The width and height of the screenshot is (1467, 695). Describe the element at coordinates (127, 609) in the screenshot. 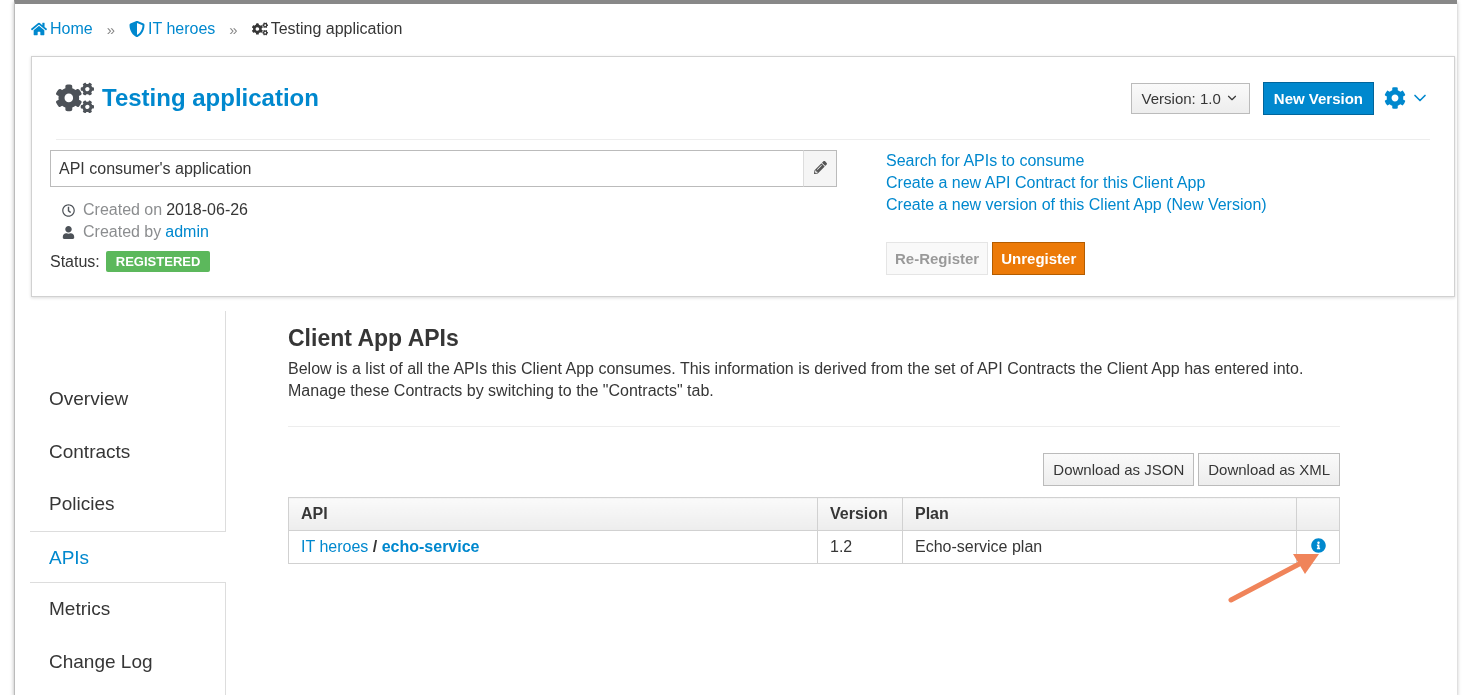

I see `sidebar-tab: Metrics` at that location.